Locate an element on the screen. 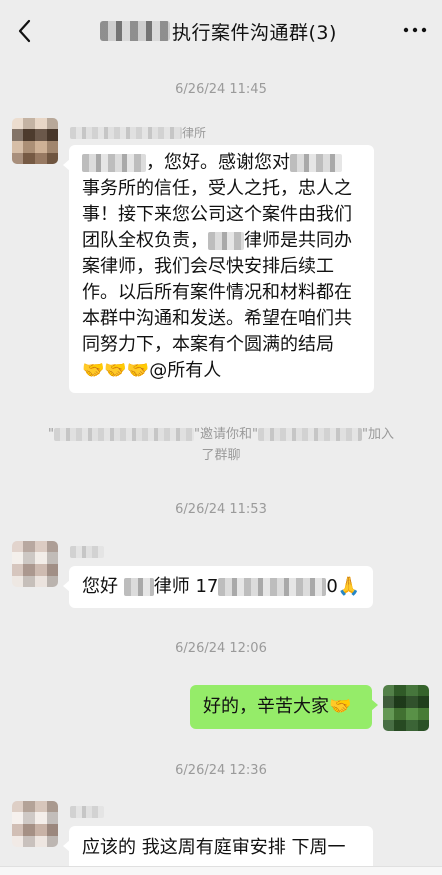 This screenshot has width=442, height=875. message-line: 🤝🤝🤝@所有人 is located at coordinates (152, 370).